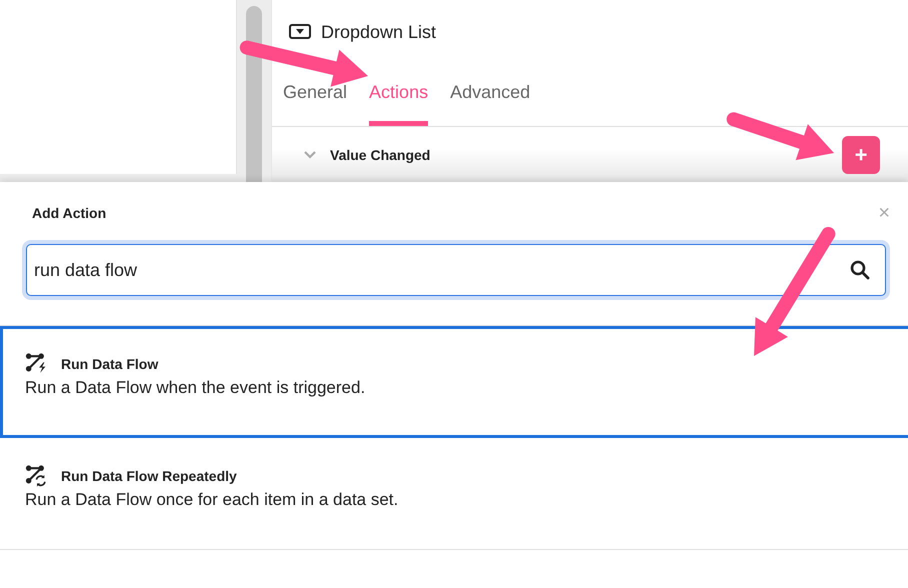 The image size is (908, 588). I want to click on event-label: Value Changed, so click(380, 154).